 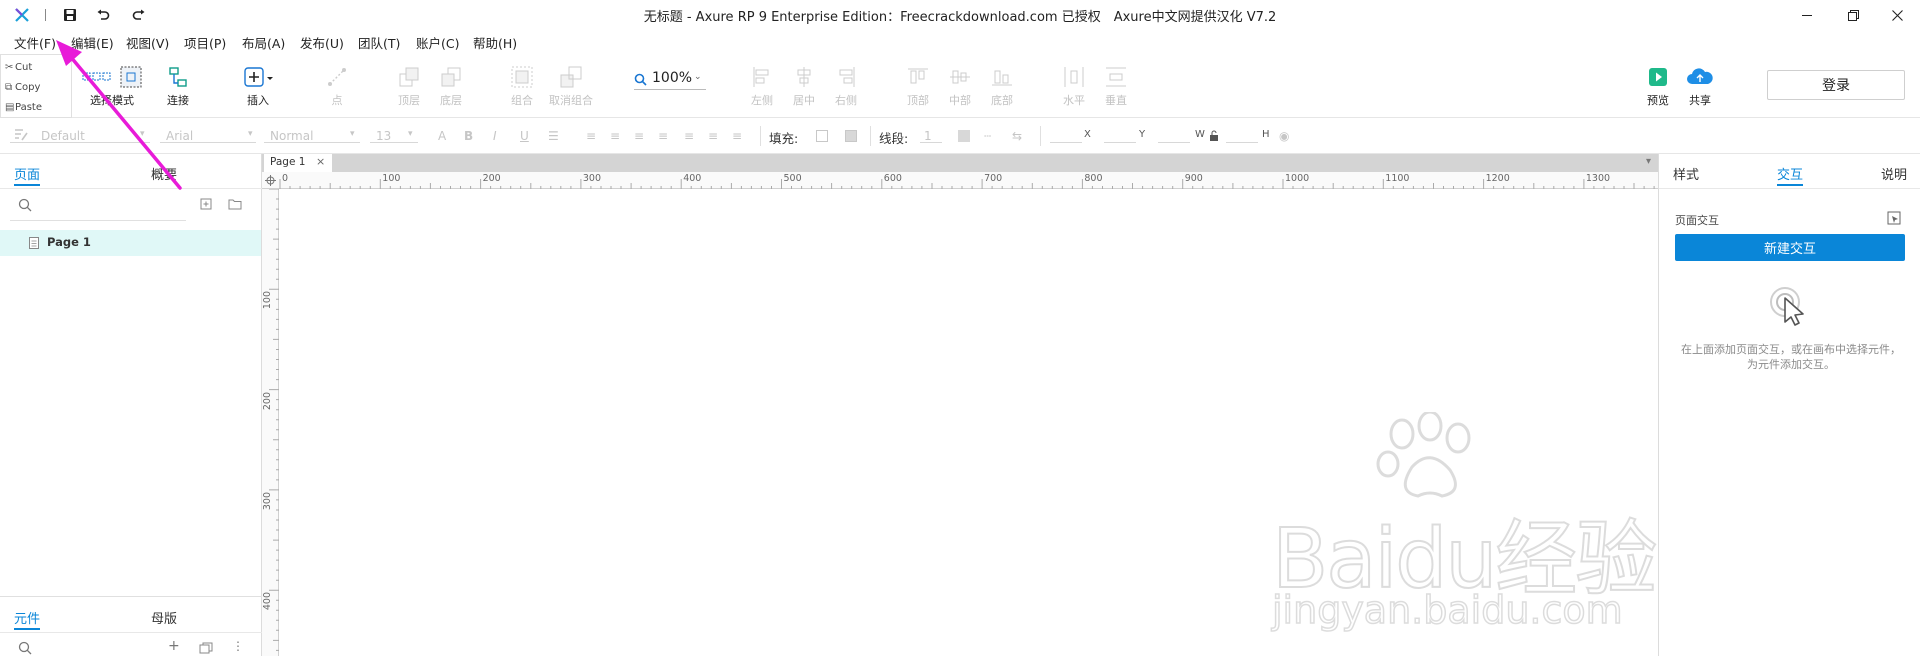 What do you see at coordinates (524, 136) in the screenshot?
I see `underline-icon: U` at bounding box center [524, 136].